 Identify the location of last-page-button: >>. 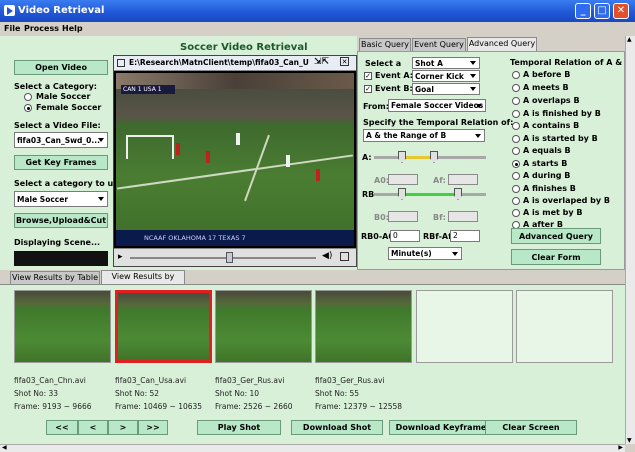
(153, 427).